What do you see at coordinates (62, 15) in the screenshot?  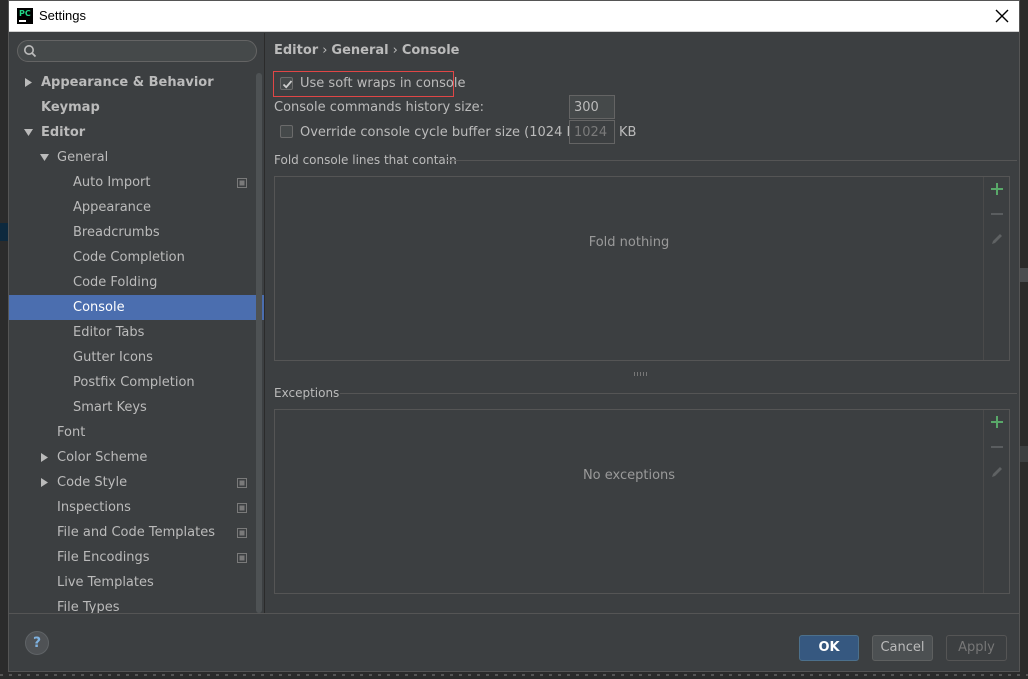 I see `window-title: Settings` at bounding box center [62, 15].